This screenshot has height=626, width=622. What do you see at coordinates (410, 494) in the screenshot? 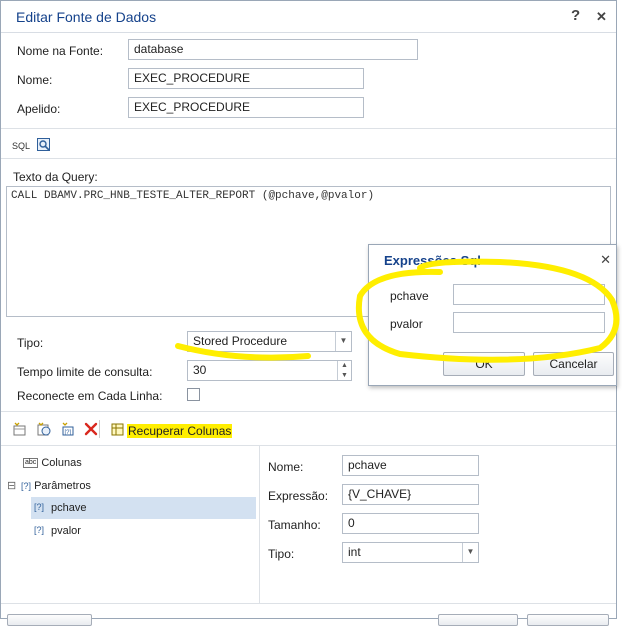
I see `prop-expression-input: {V_CHAVE}` at bounding box center [410, 494].